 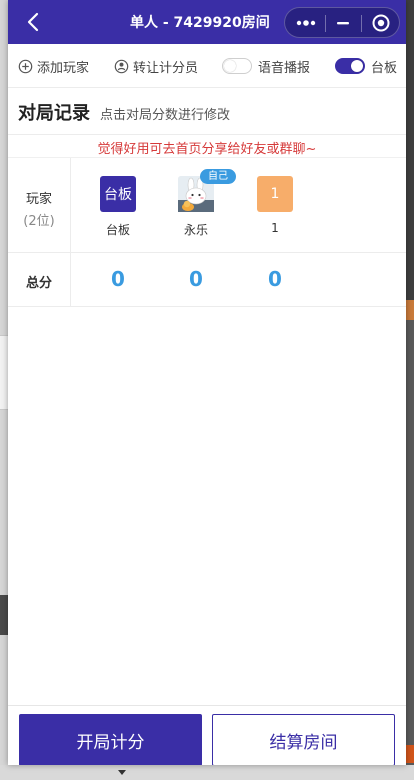 What do you see at coordinates (306, 23) in the screenshot?
I see `more-icon` at bounding box center [306, 23].